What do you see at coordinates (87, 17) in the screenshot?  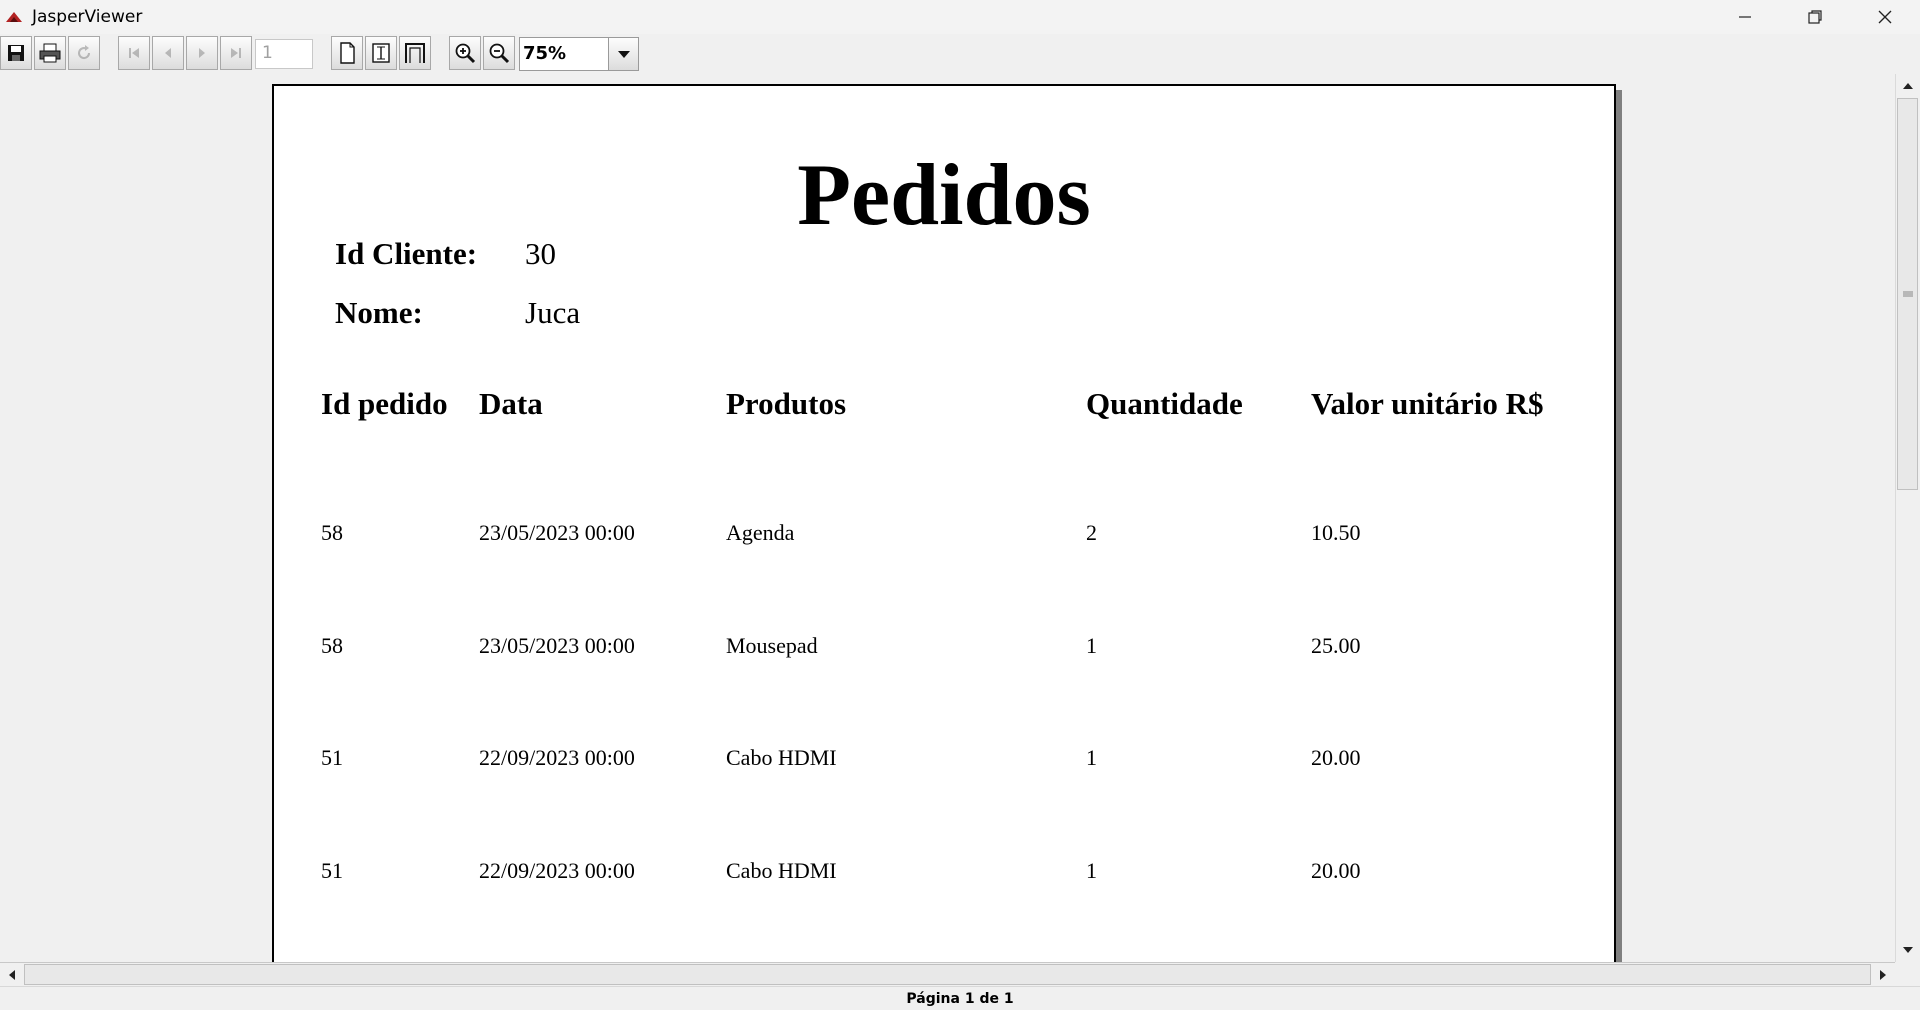 I see `window-title: JasperViewer` at bounding box center [87, 17].